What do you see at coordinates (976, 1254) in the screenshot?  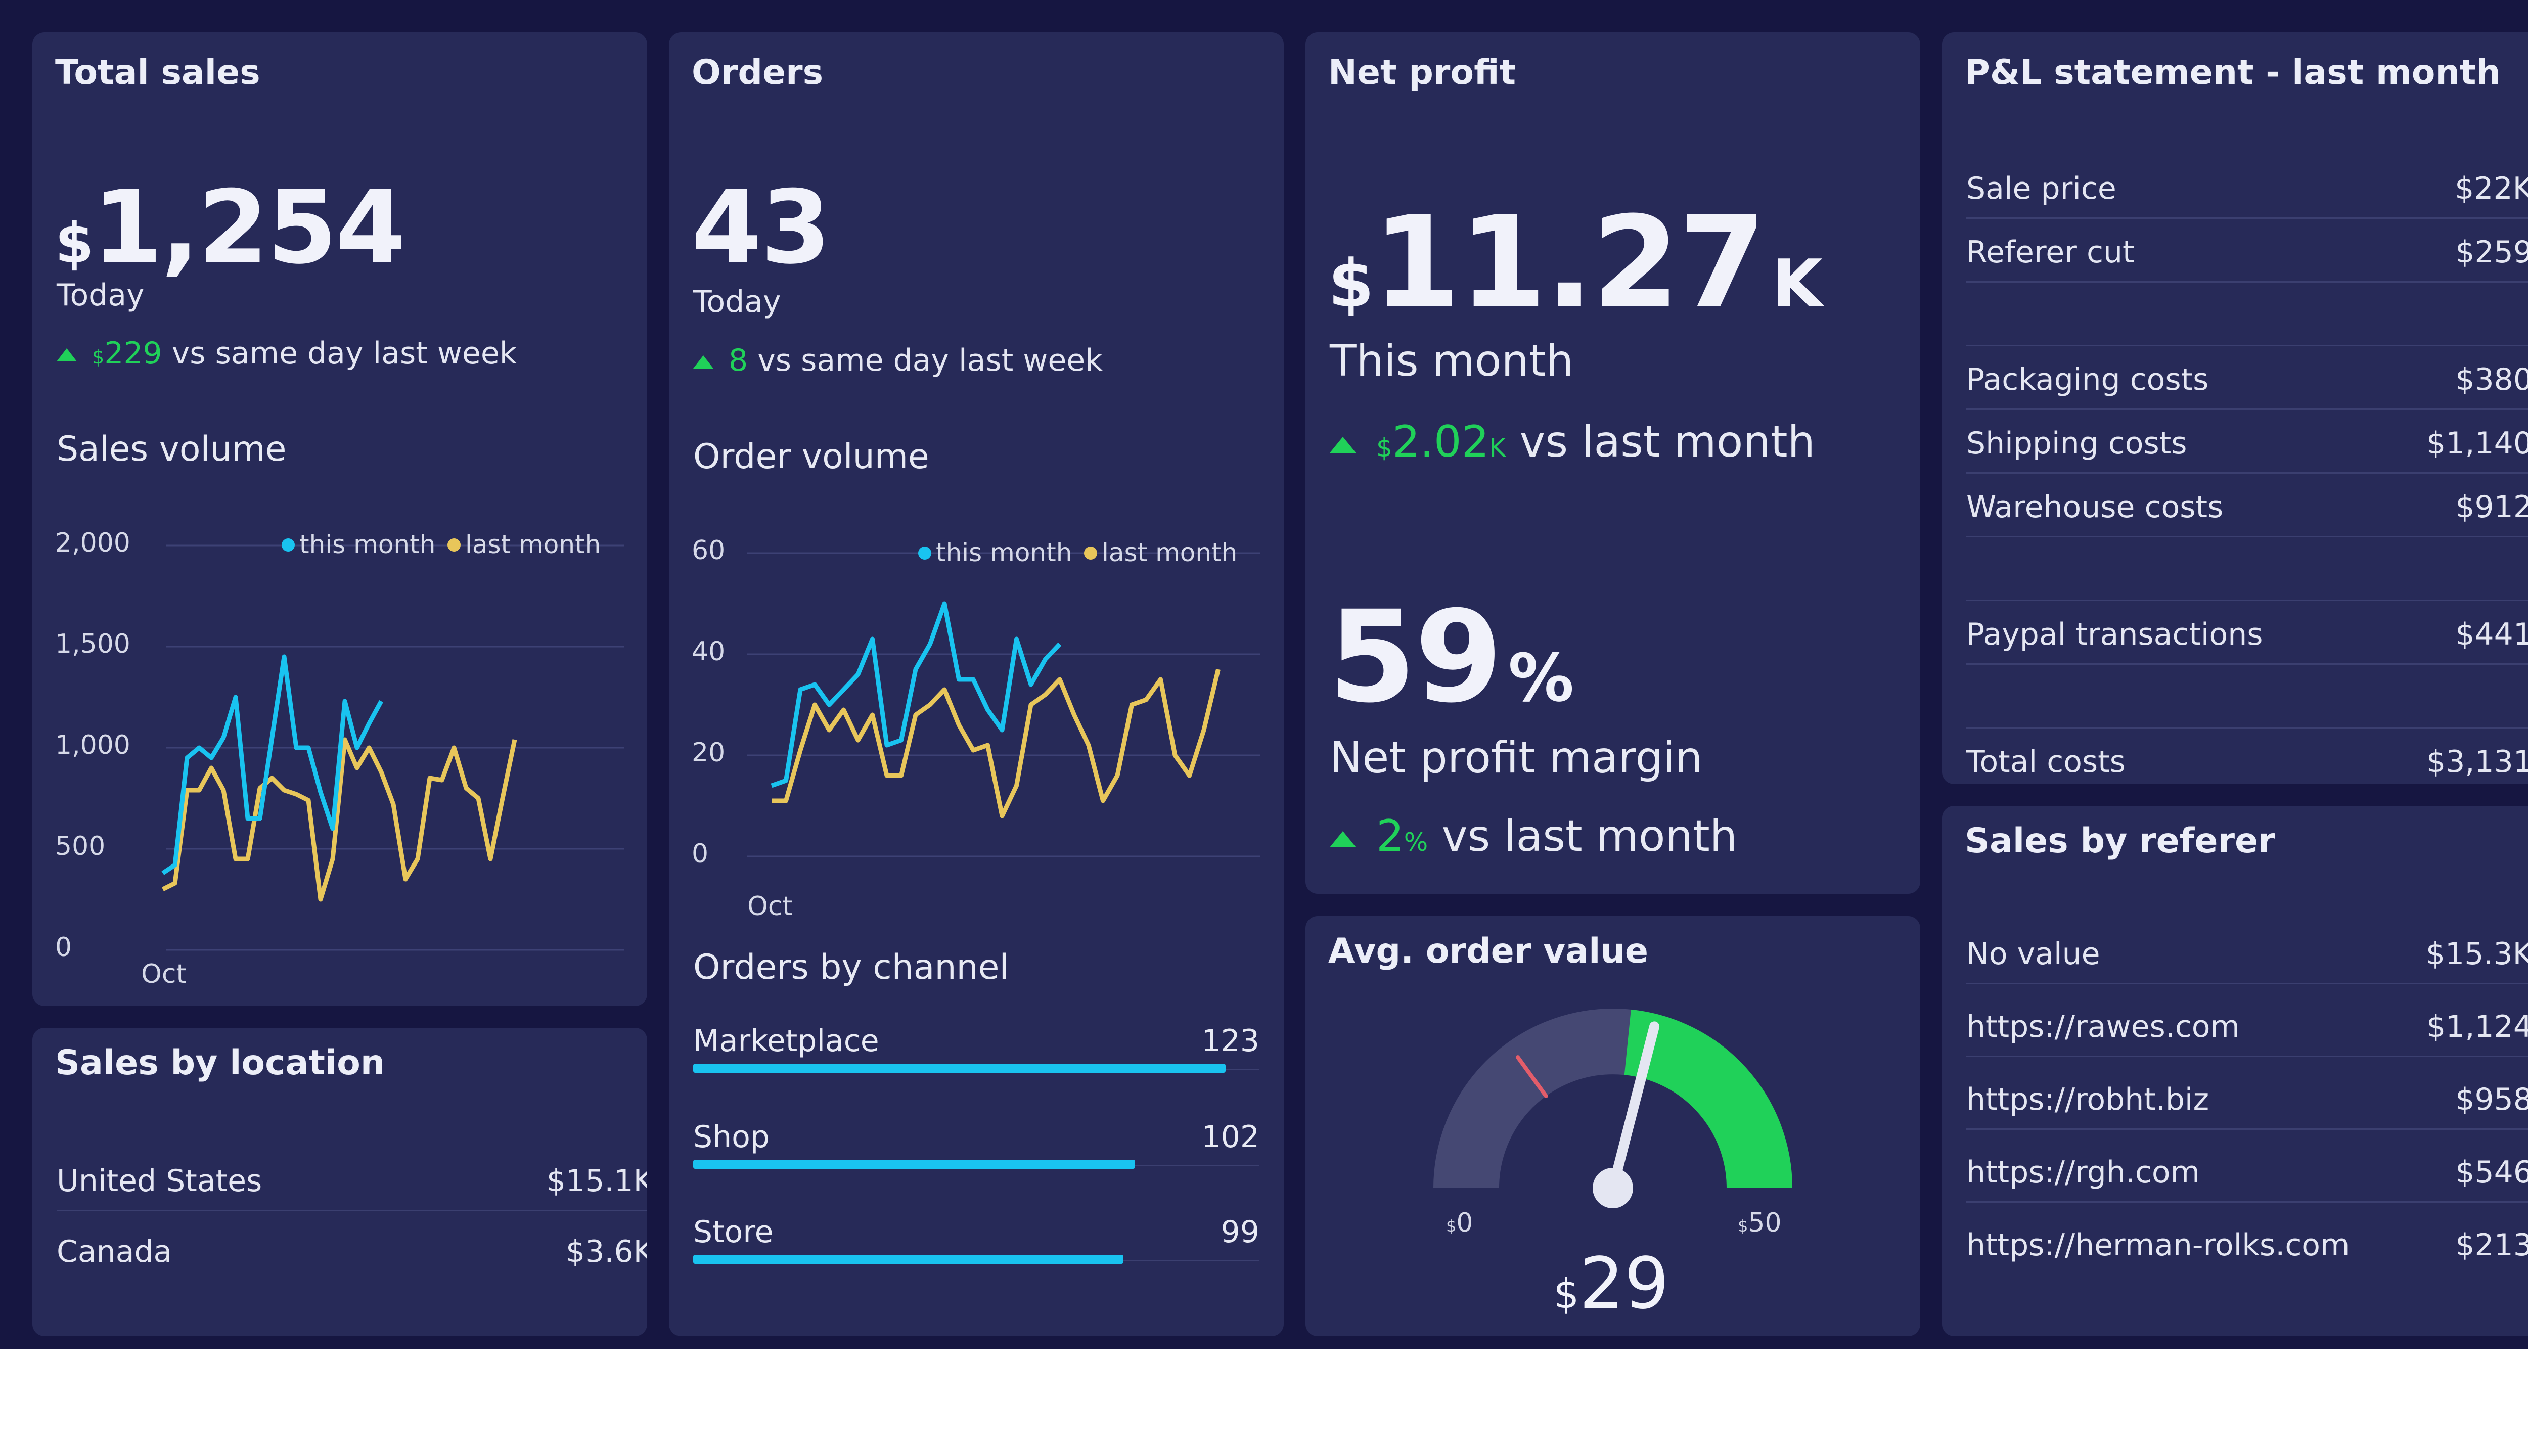 I see `list-item: Store 99` at bounding box center [976, 1254].